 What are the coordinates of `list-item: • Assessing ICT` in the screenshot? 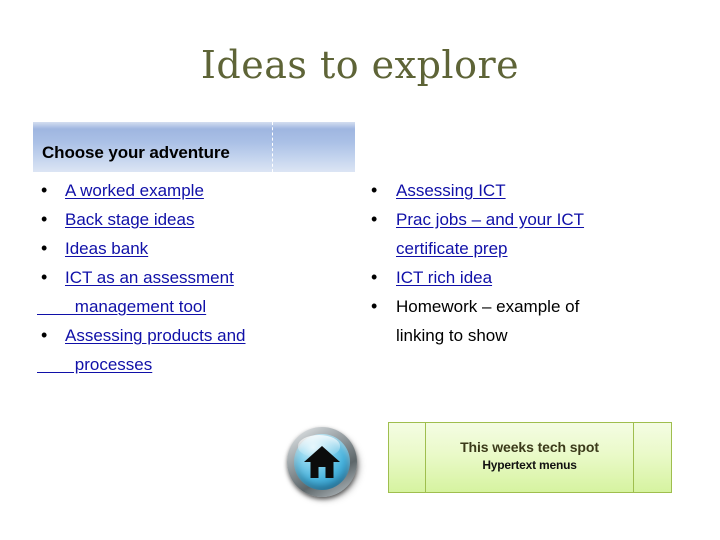 It's located at (527, 190).